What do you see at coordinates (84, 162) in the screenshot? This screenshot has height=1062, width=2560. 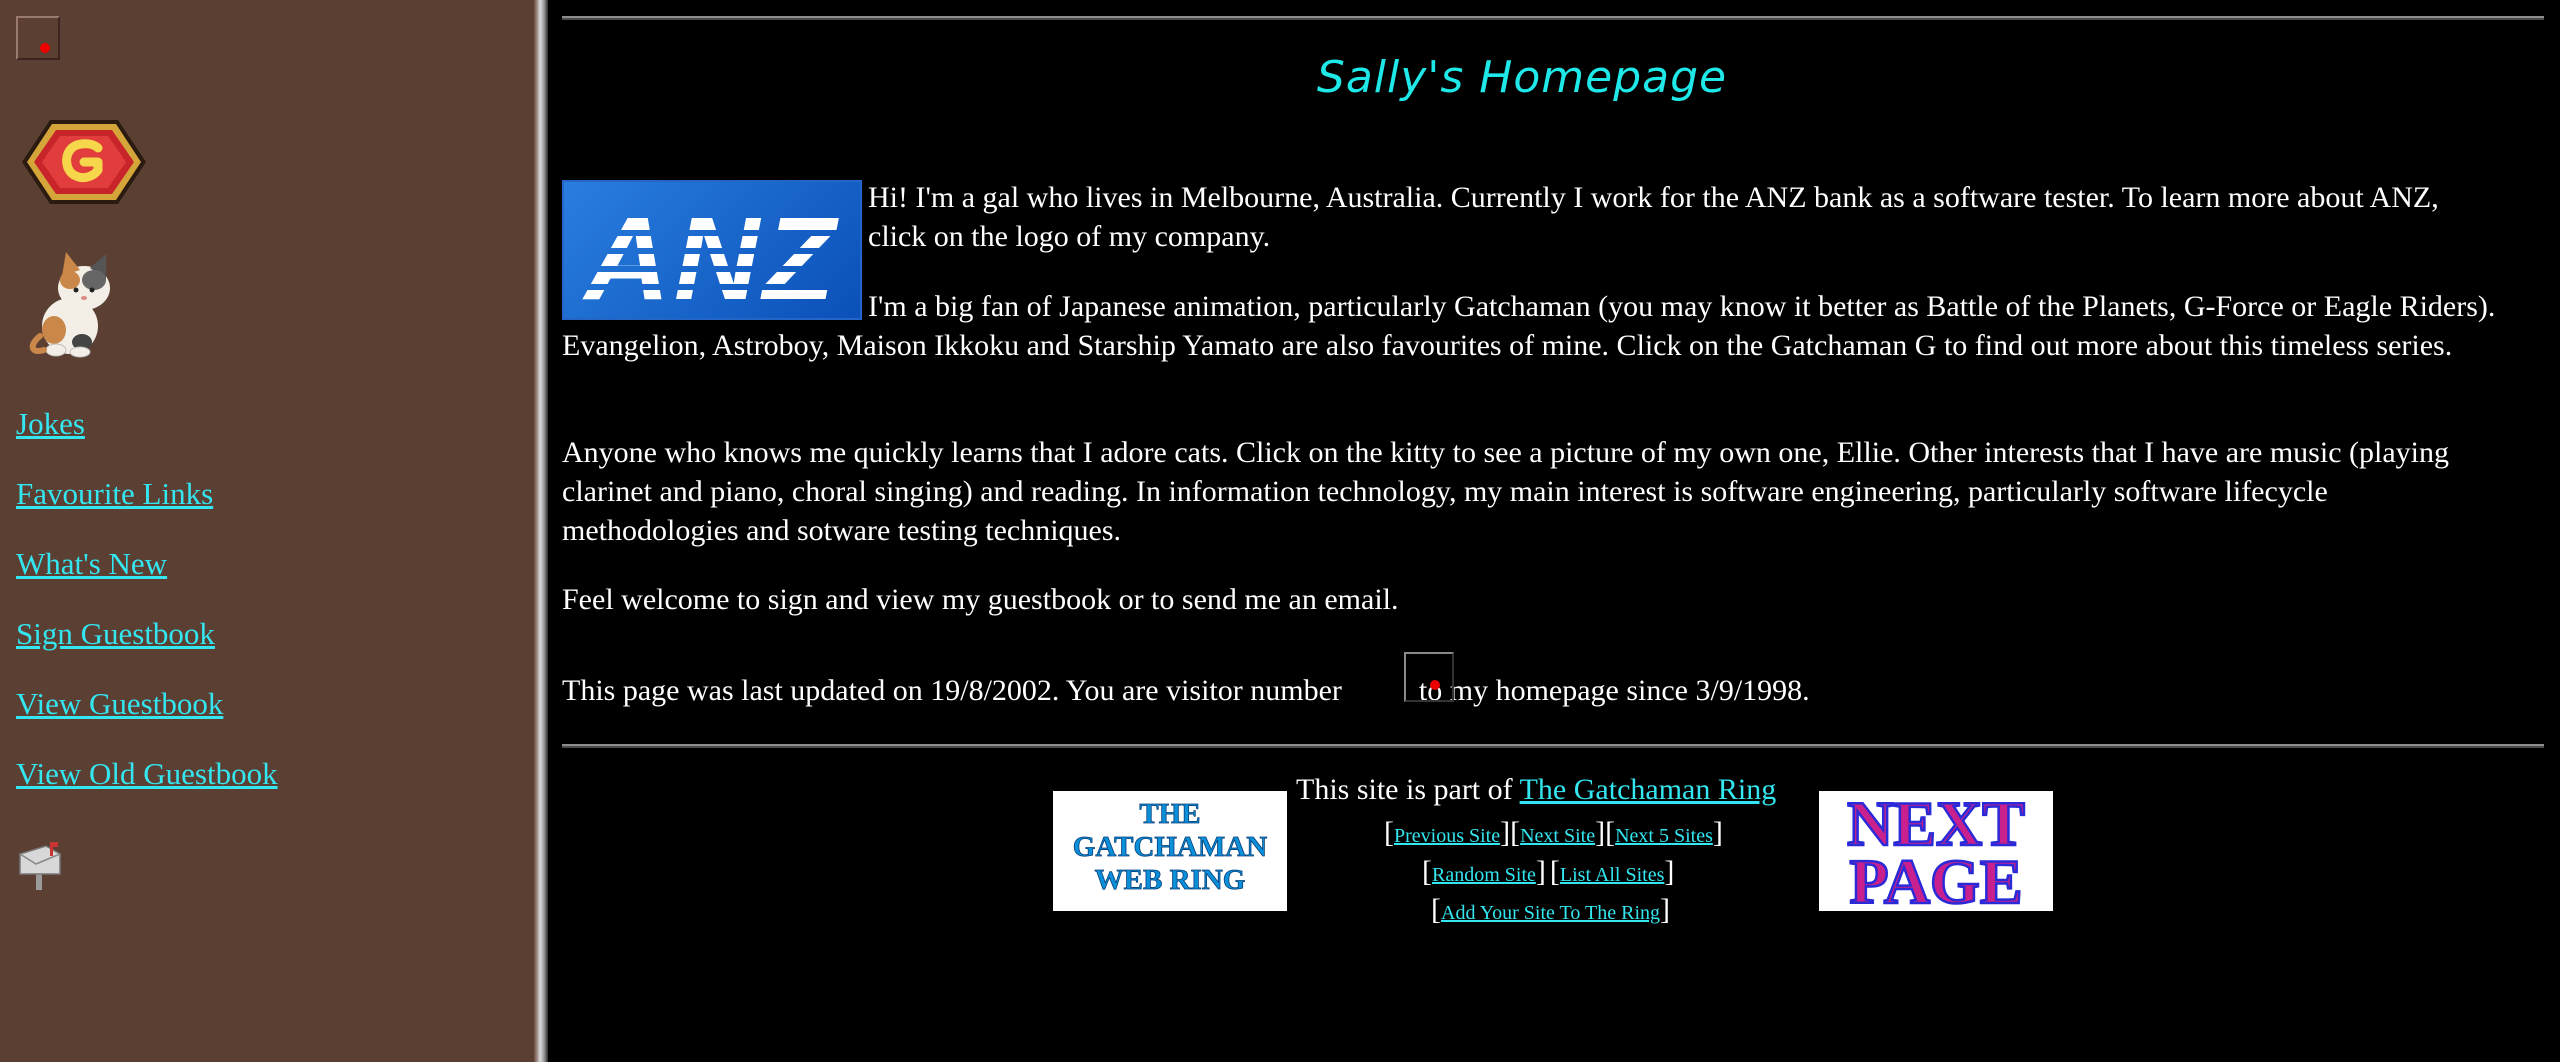 I see `gatchaman-g-icon` at bounding box center [84, 162].